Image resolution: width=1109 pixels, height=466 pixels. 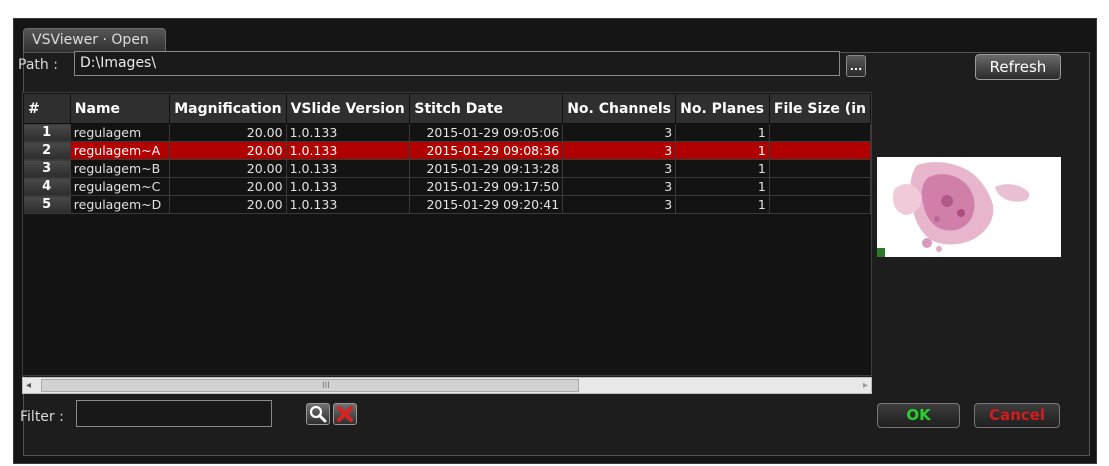 I want to click on column-header-version: VSlide Version, so click(x=348, y=108).